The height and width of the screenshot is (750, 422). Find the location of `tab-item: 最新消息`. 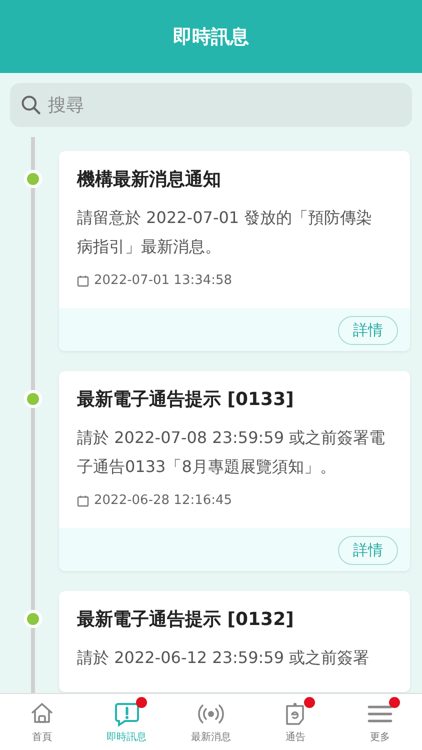

tab-item: 最新消息 is located at coordinates (211, 722).